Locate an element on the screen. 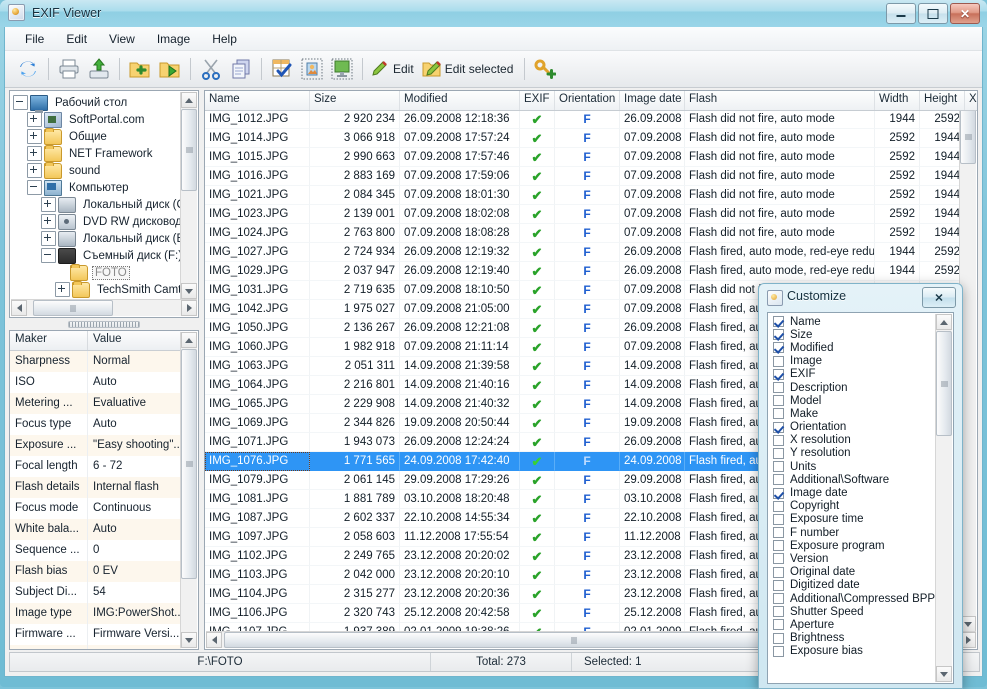 Image resolution: width=987 pixels, height=689 pixels. customize-column-item: Orientation is located at coordinates (852, 427).